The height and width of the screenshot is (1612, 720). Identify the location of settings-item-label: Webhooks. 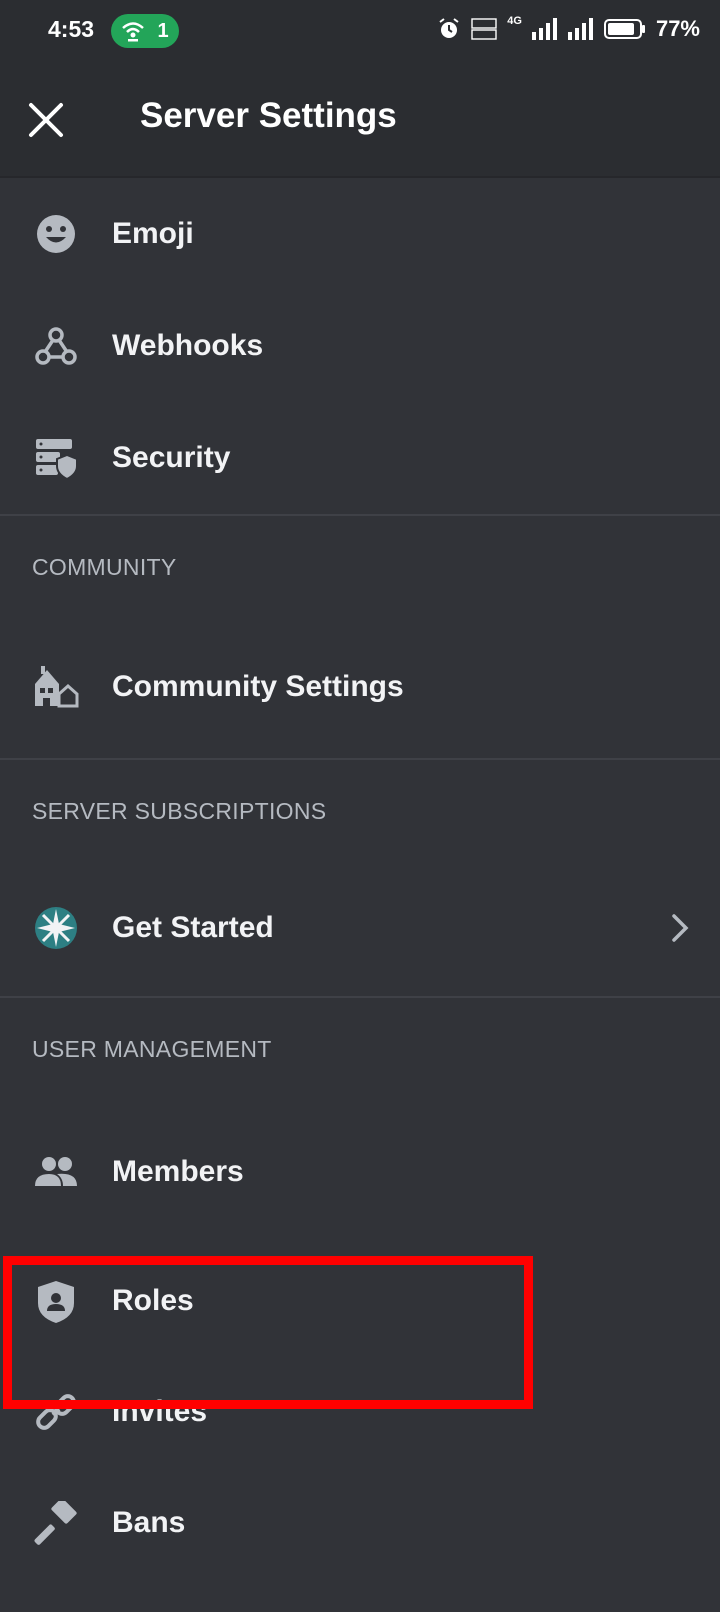
(188, 345).